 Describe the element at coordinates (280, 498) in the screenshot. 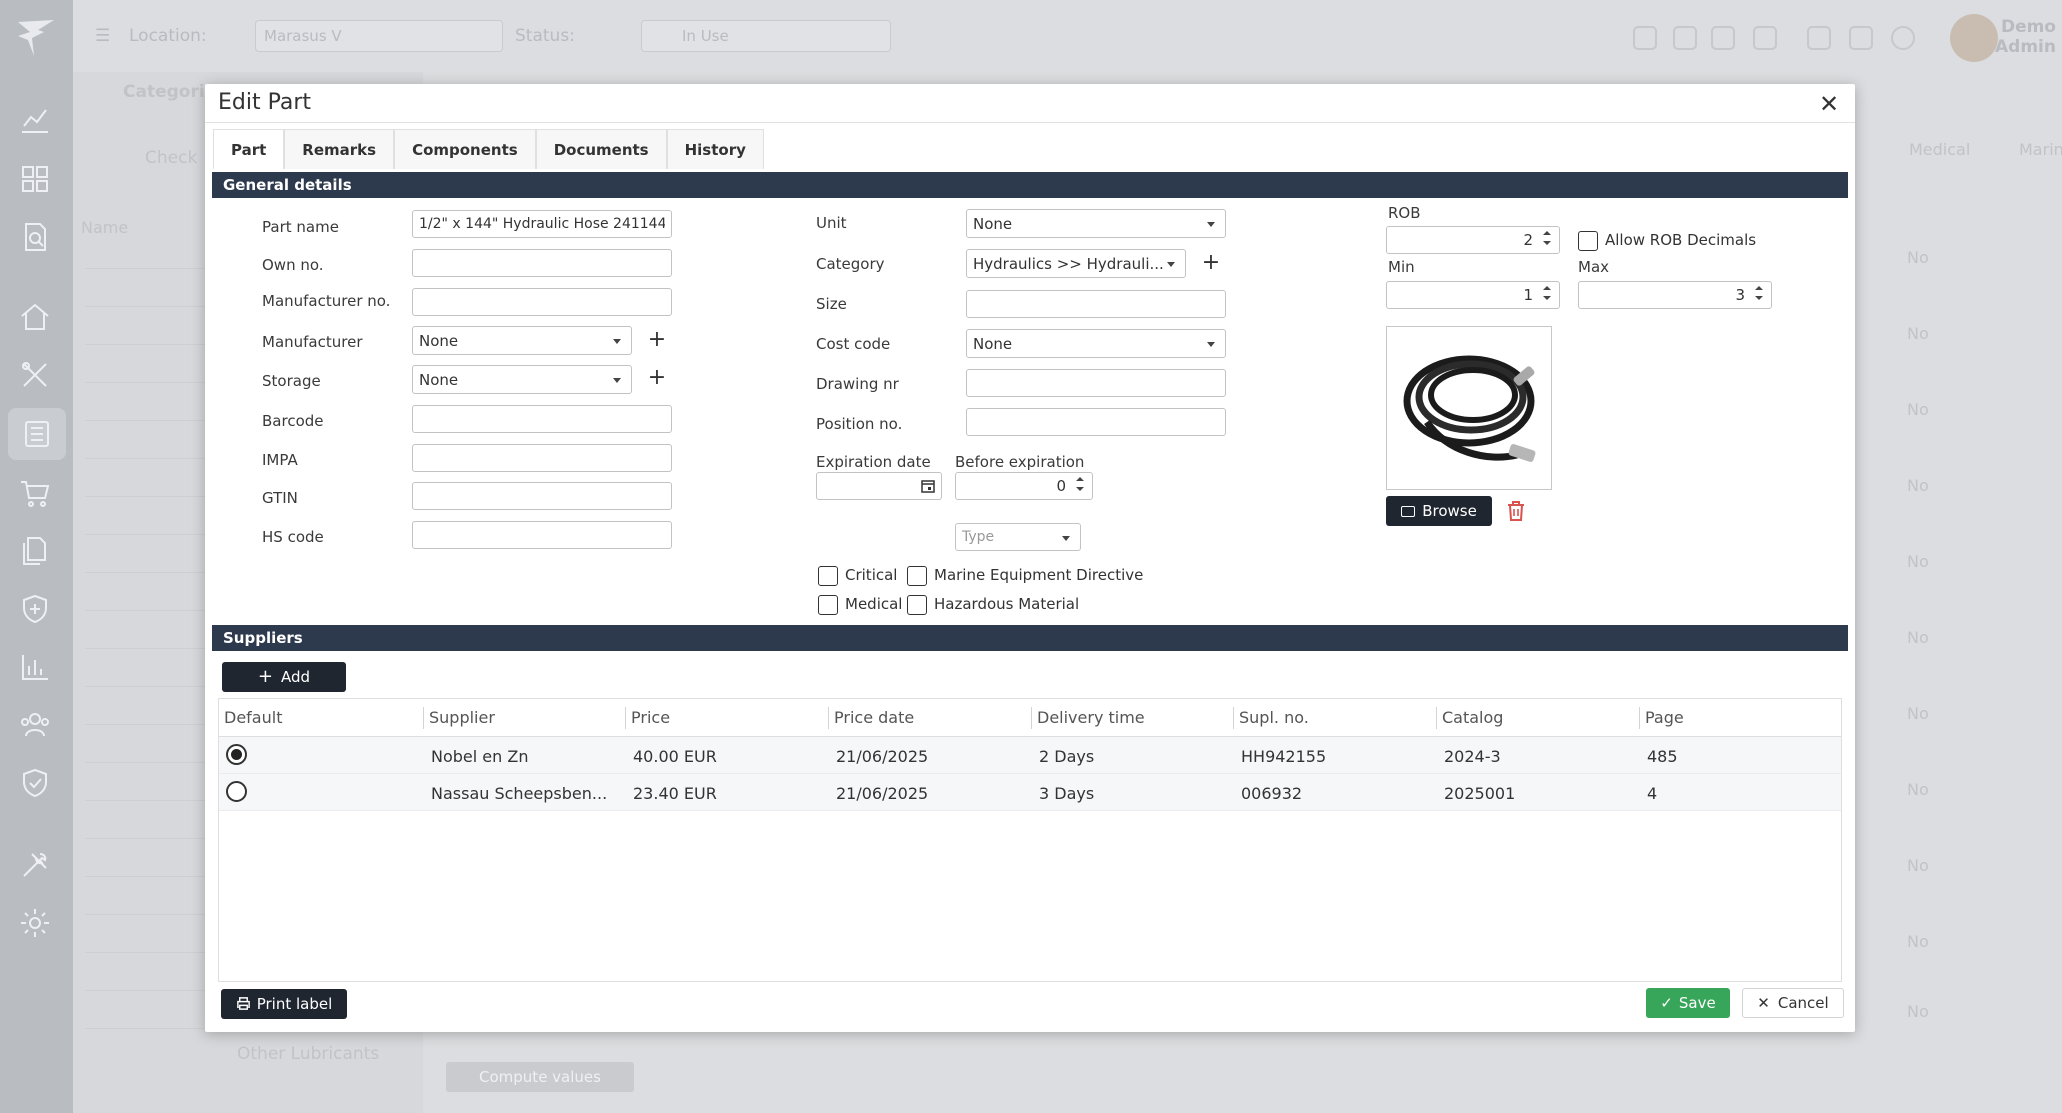

I see `gtin-label: GTIN` at that location.